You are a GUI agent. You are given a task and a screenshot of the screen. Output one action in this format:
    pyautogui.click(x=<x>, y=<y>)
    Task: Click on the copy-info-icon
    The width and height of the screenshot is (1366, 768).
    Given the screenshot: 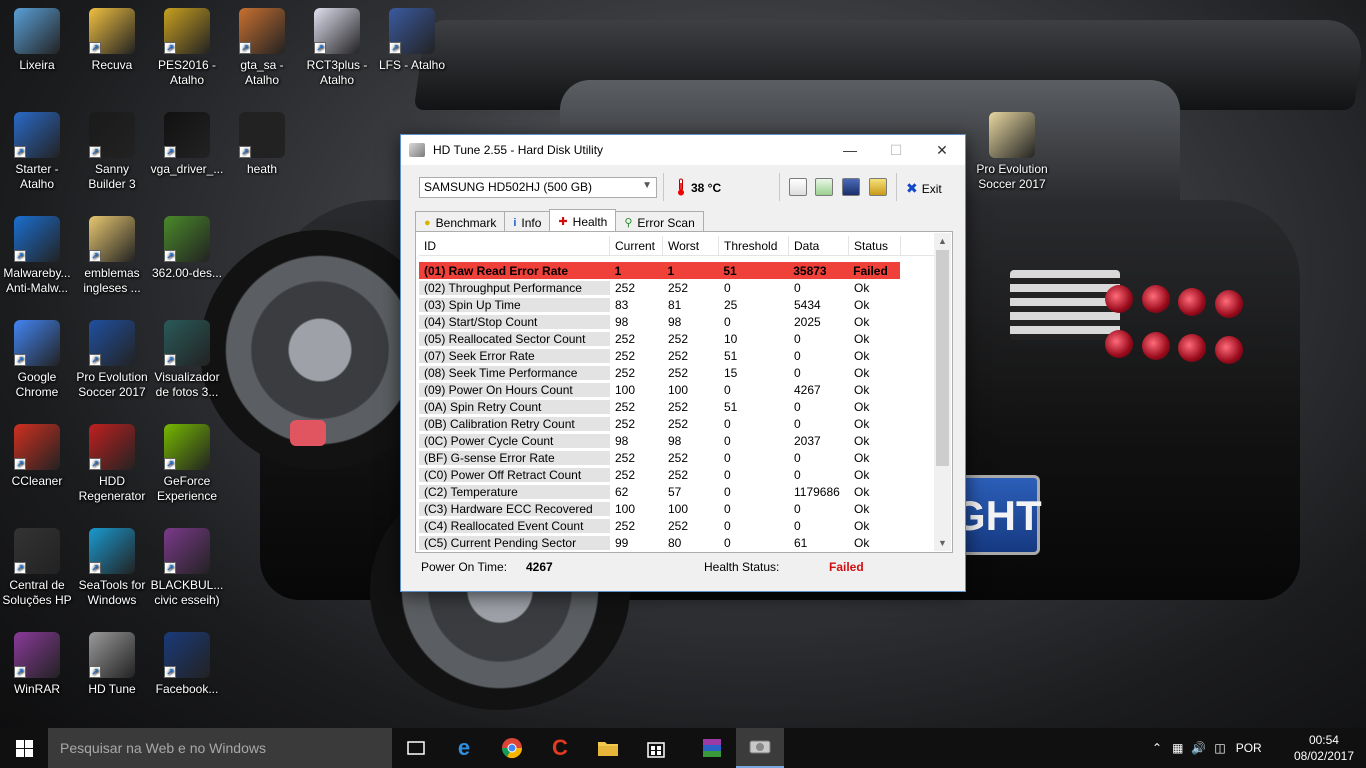 What is the action you would take?
    pyautogui.click(x=798, y=187)
    